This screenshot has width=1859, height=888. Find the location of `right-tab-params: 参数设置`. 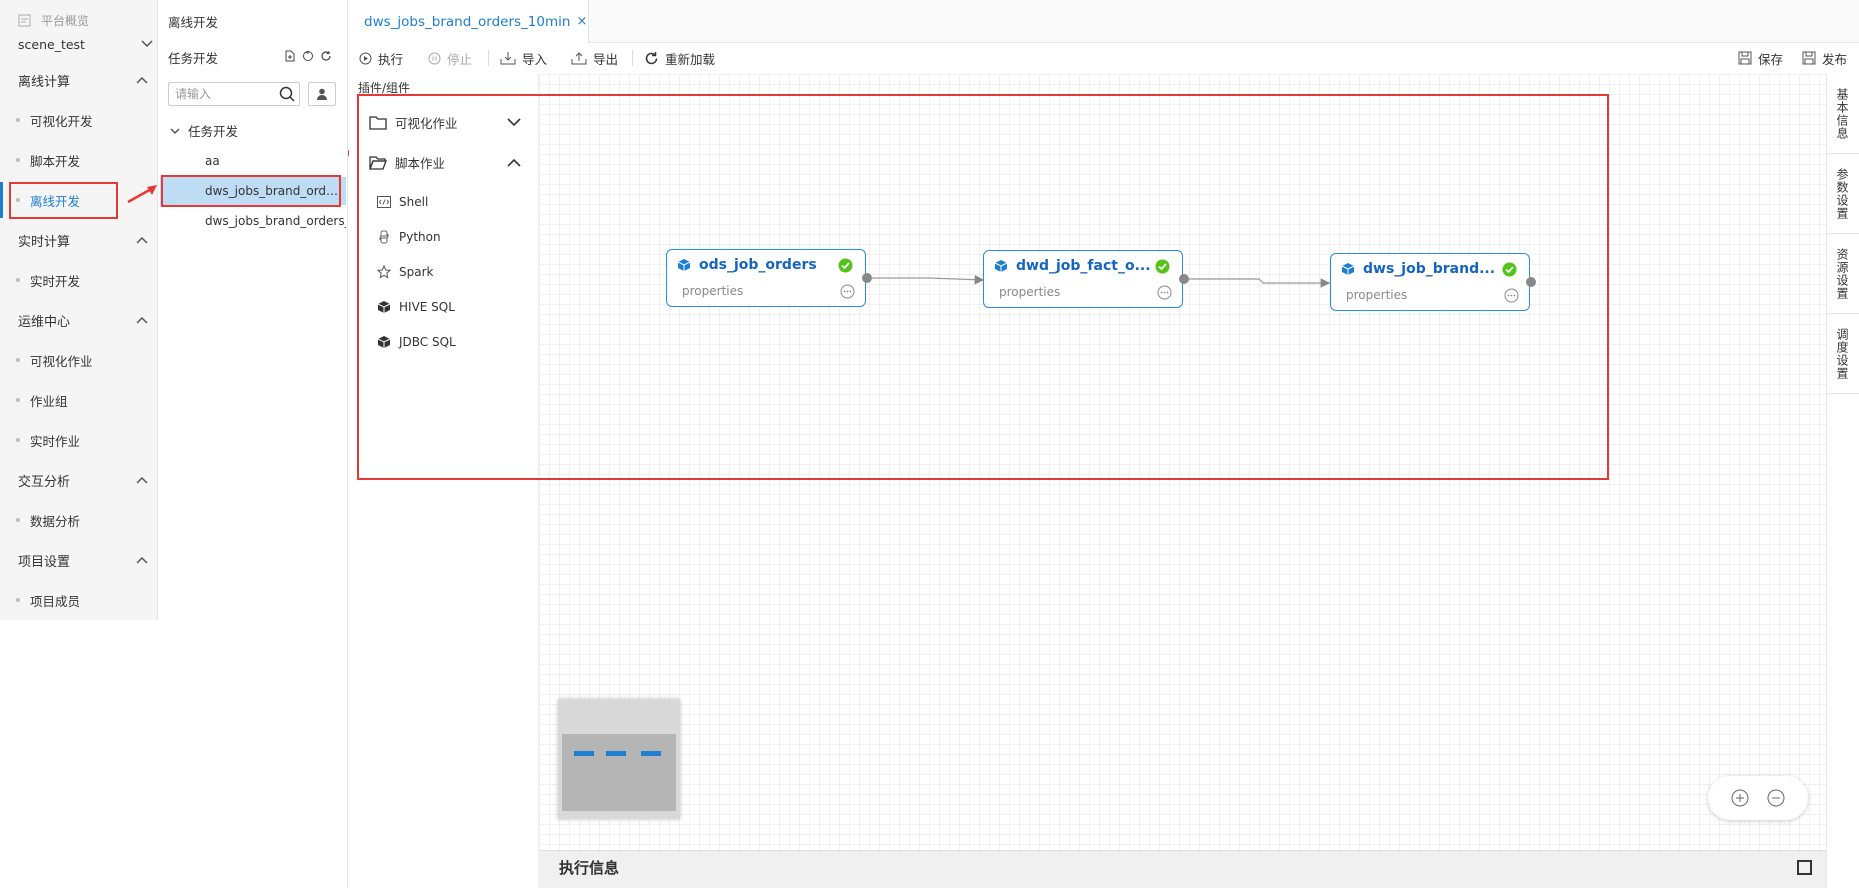

right-tab-params: 参数设置 is located at coordinates (1842, 194).